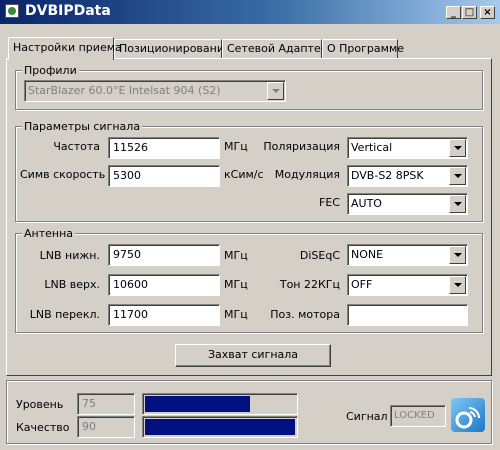 This screenshot has width=500, height=450. Describe the element at coordinates (72, 284) in the screenshot. I see `lnb-high-label: LNB верх.` at that location.